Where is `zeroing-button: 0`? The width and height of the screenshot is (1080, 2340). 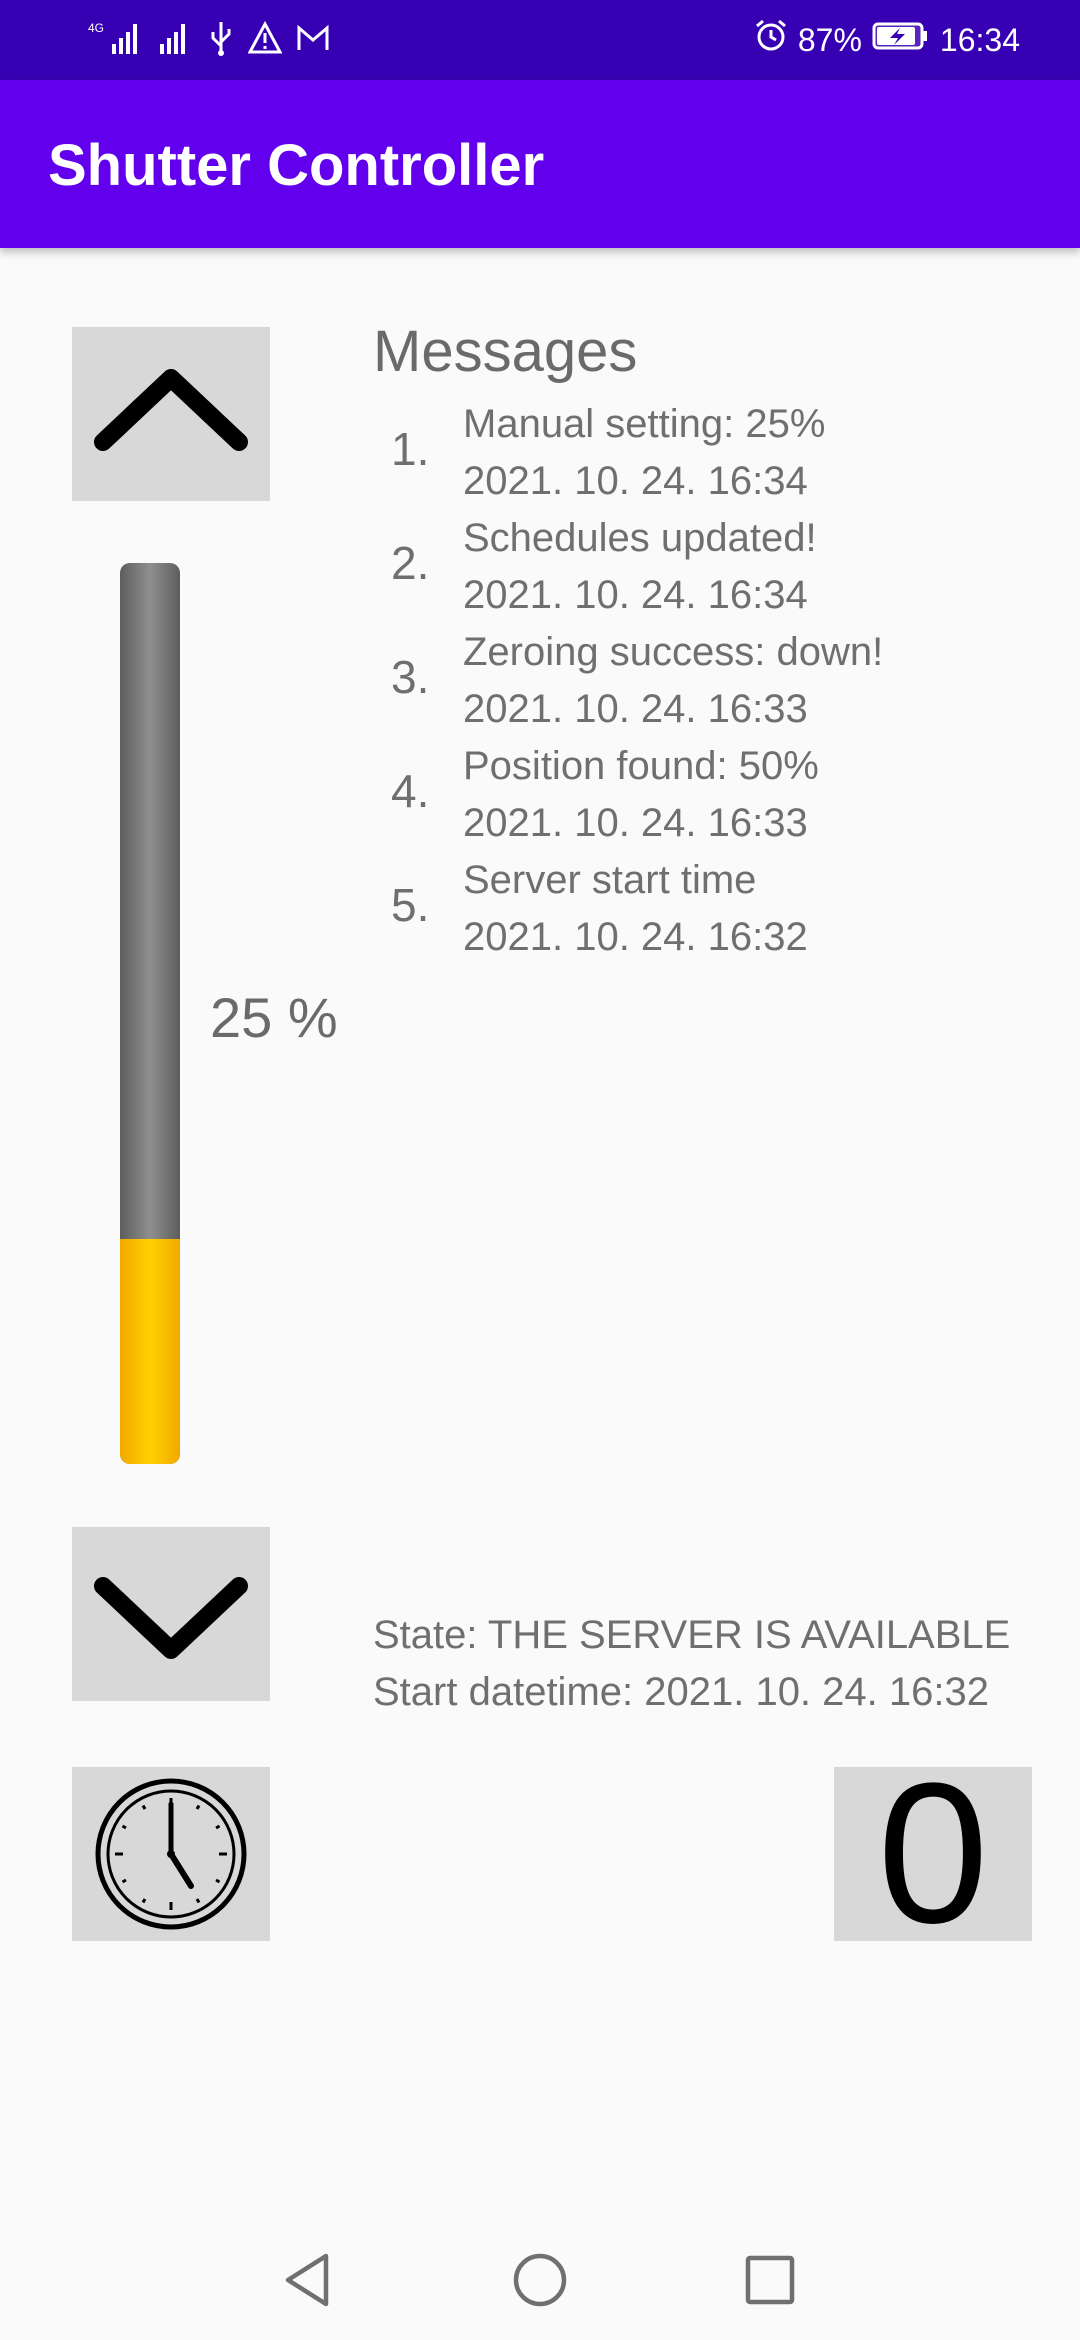
zeroing-button: 0 is located at coordinates (933, 1854).